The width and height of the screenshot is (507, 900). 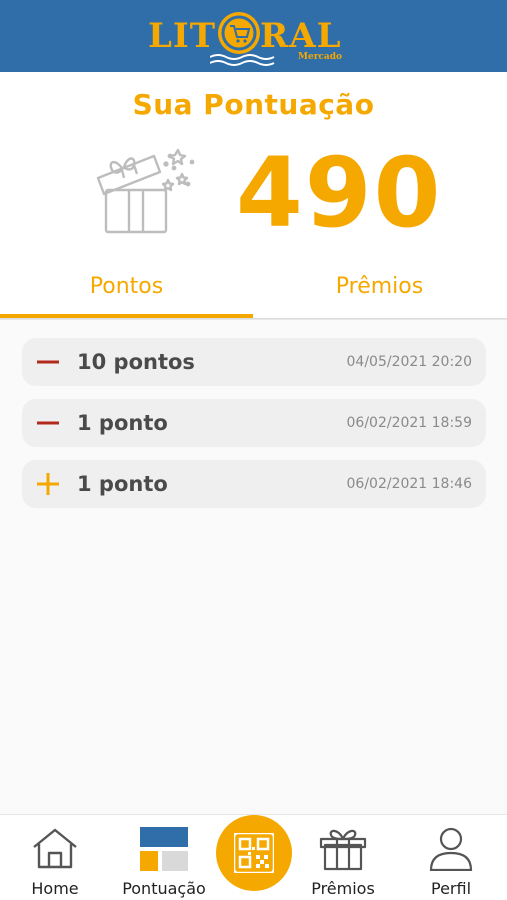 What do you see at coordinates (254, 362) in the screenshot?
I see `list-item: 10 pontos 04/05/2021 20:20` at bounding box center [254, 362].